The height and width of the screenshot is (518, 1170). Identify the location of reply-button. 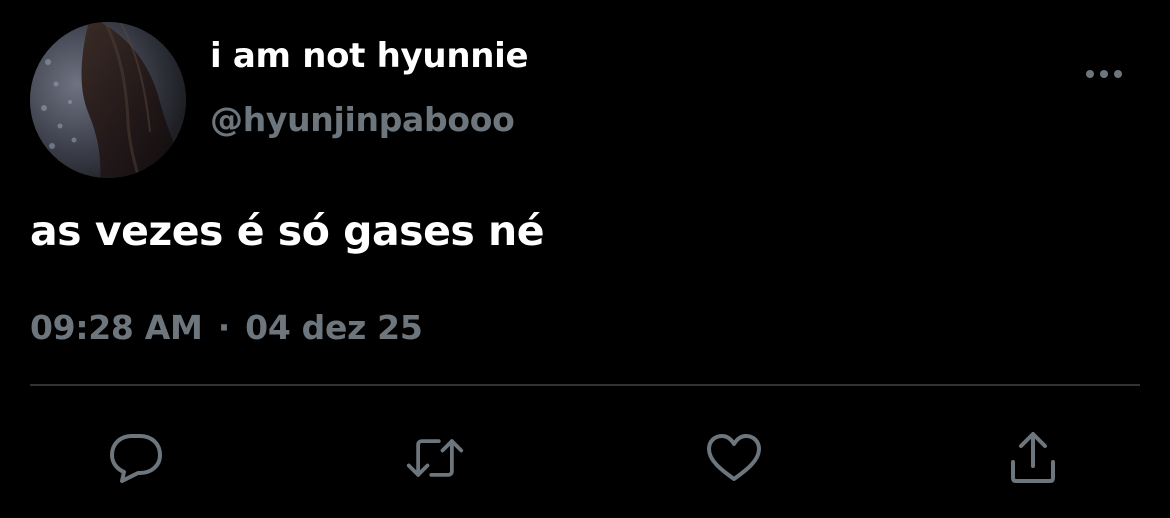
(136, 458).